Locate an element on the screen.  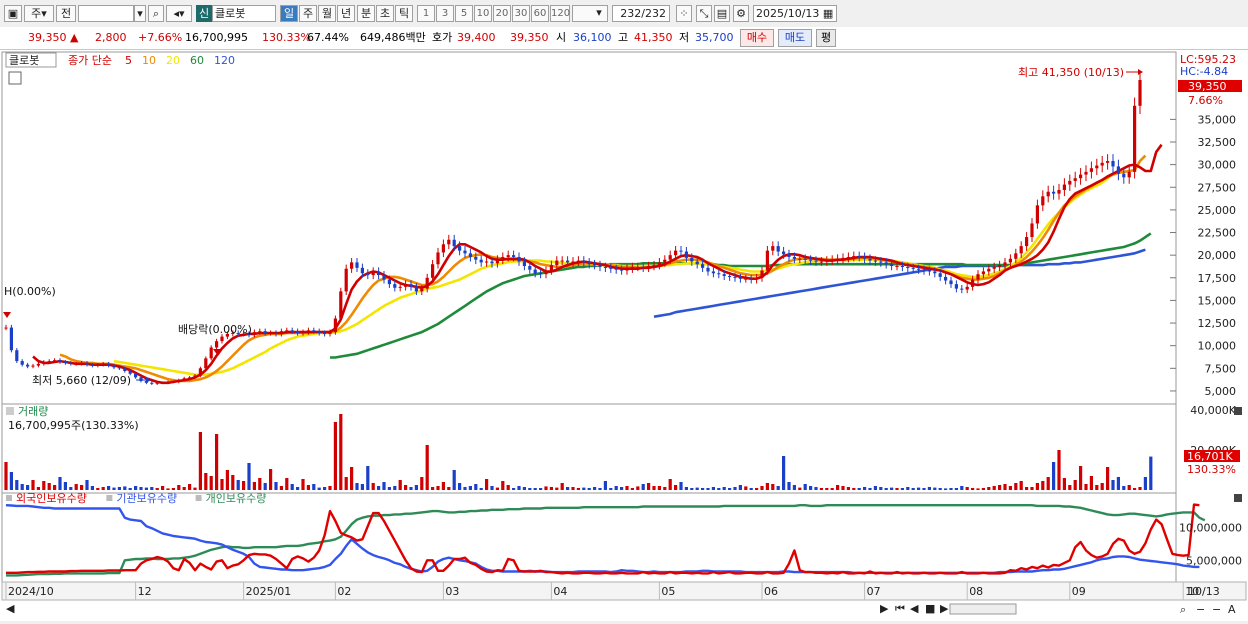
x-tick-label: 12 is located at coordinates (145, 591).